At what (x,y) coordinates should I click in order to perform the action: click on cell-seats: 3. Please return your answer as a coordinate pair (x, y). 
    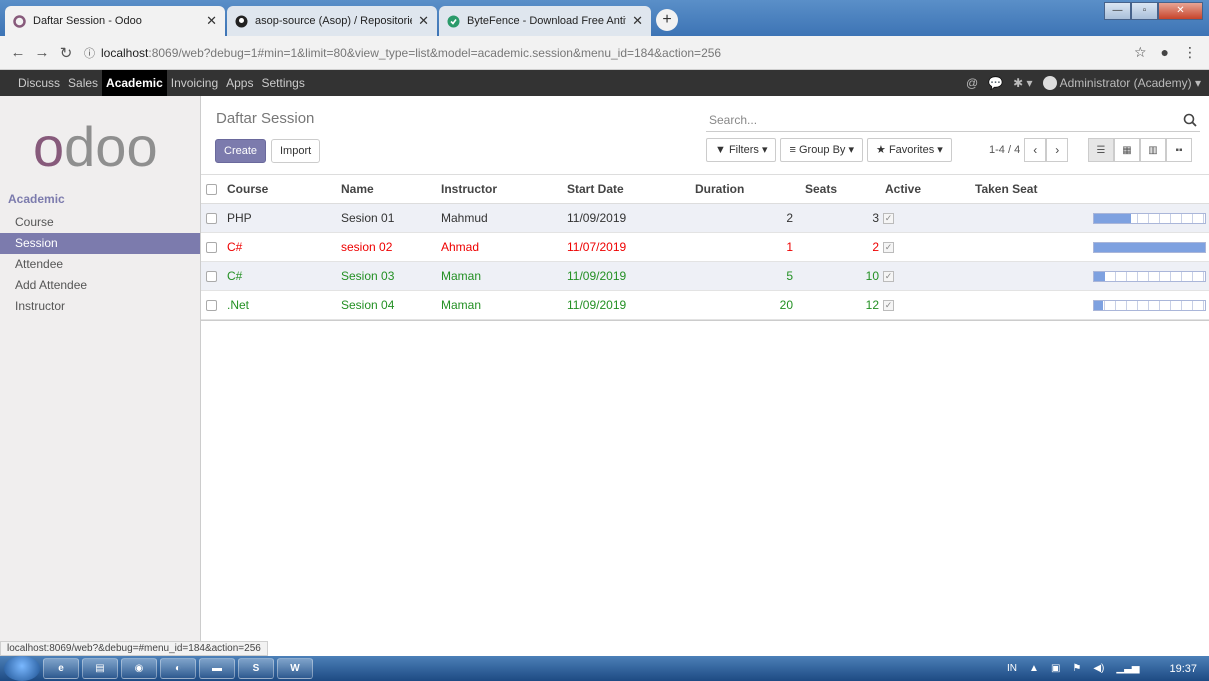
    Looking at the image, I should click on (875, 218).